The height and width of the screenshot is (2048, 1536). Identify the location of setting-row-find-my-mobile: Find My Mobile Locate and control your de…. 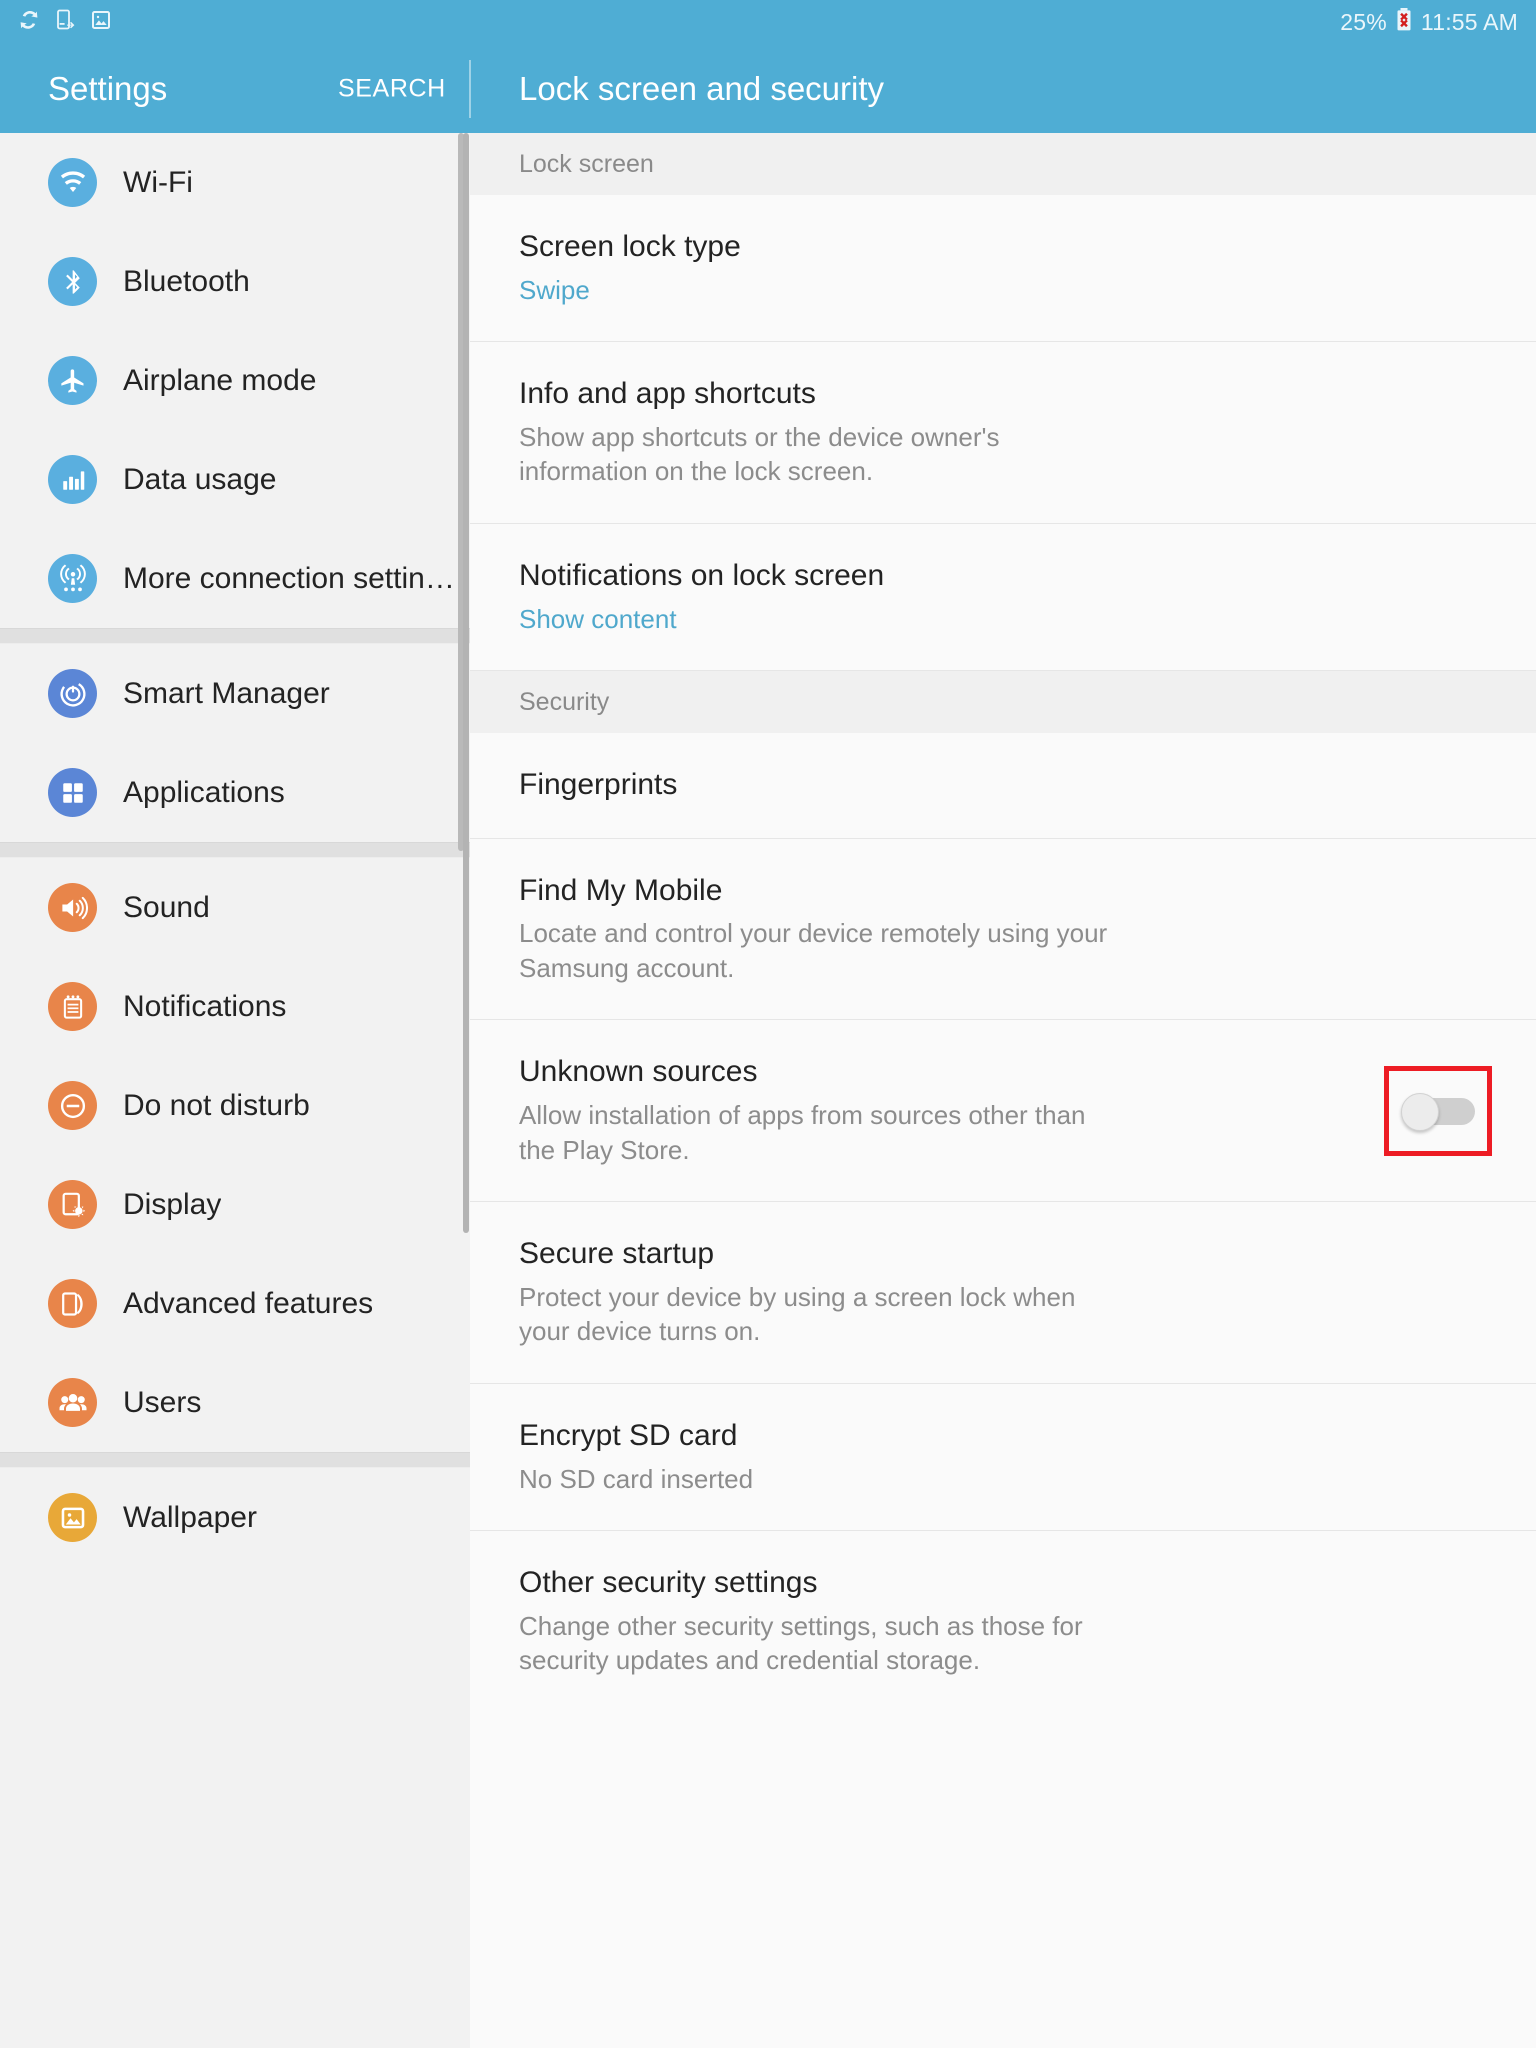
(1003, 930).